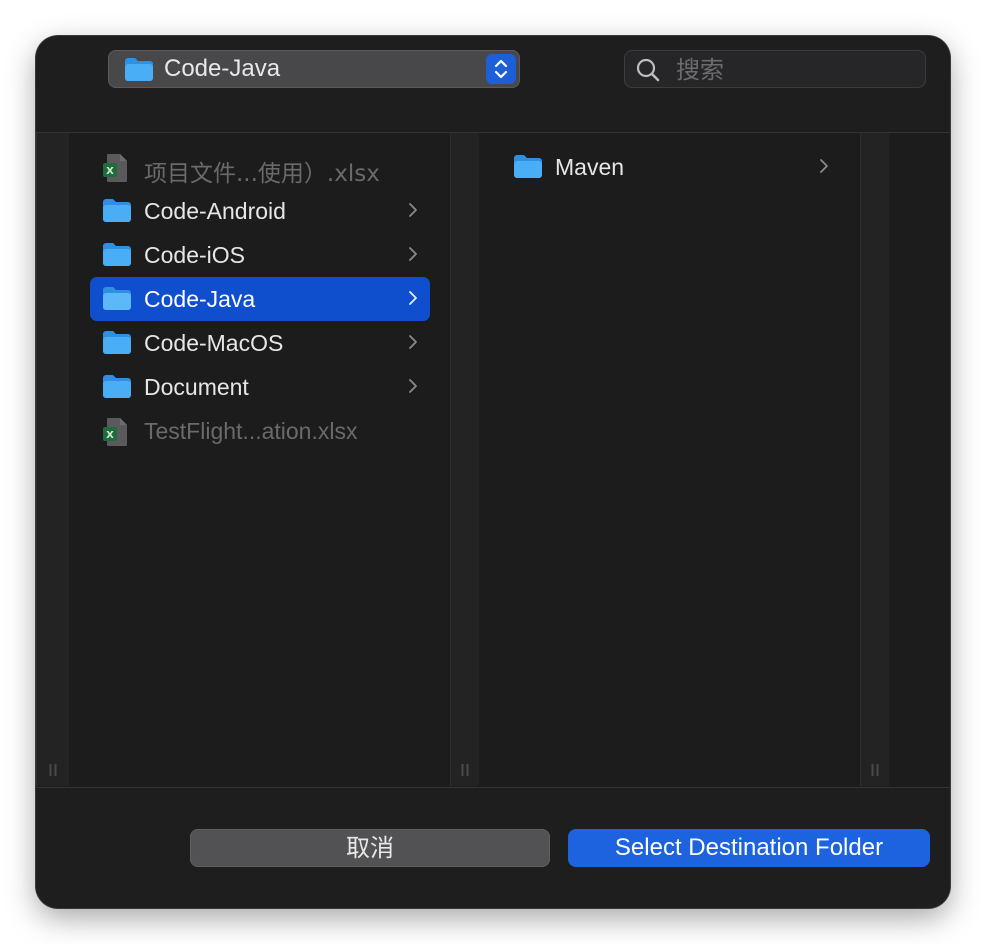 The image size is (986, 944). Describe the element at coordinates (796, 70) in the screenshot. I see `search-input` at that location.